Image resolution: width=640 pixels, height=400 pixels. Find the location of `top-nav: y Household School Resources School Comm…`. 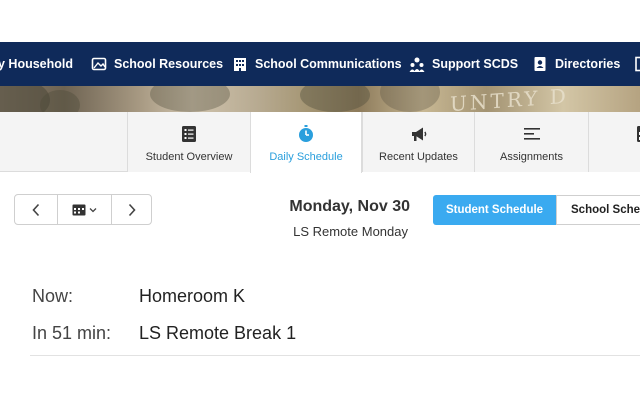

top-nav: y Household School Resources School Comm… is located at coordinates (320, 64).